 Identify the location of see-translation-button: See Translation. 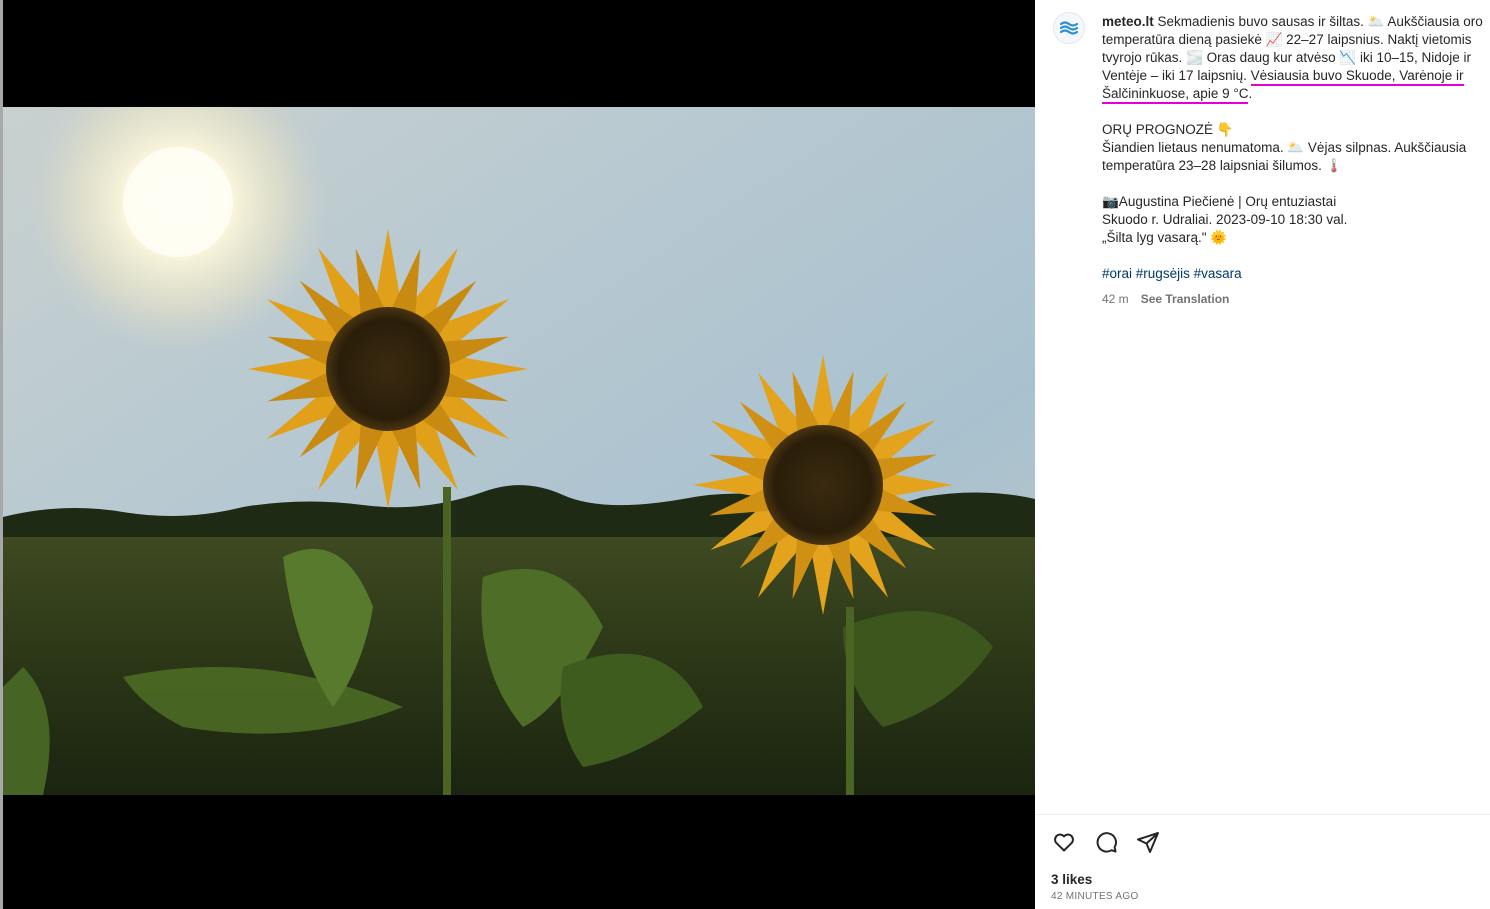
(1185, 299).